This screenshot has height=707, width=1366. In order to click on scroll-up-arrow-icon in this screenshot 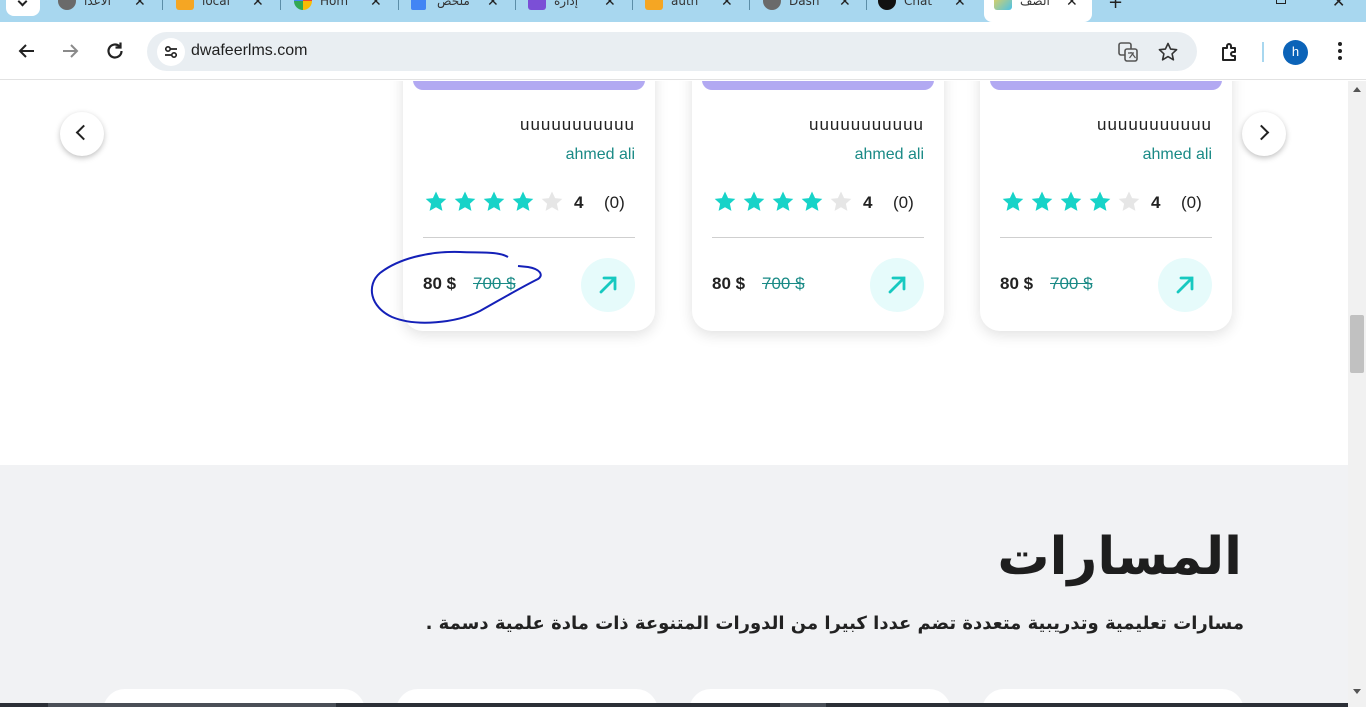, I will do `click(1357, 89)`.